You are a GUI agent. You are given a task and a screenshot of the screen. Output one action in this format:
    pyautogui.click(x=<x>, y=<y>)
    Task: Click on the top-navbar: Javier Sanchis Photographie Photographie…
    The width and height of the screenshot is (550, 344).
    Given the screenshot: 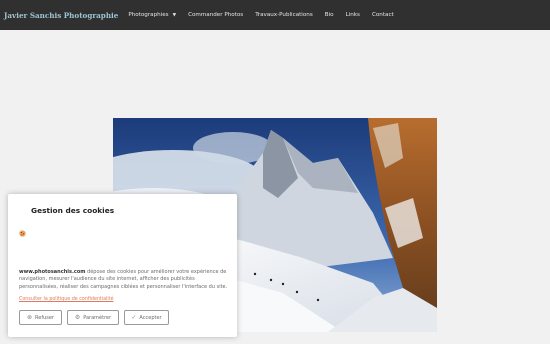 What is the action you would take?
    pyautogui.click(x=275, y=15)
    